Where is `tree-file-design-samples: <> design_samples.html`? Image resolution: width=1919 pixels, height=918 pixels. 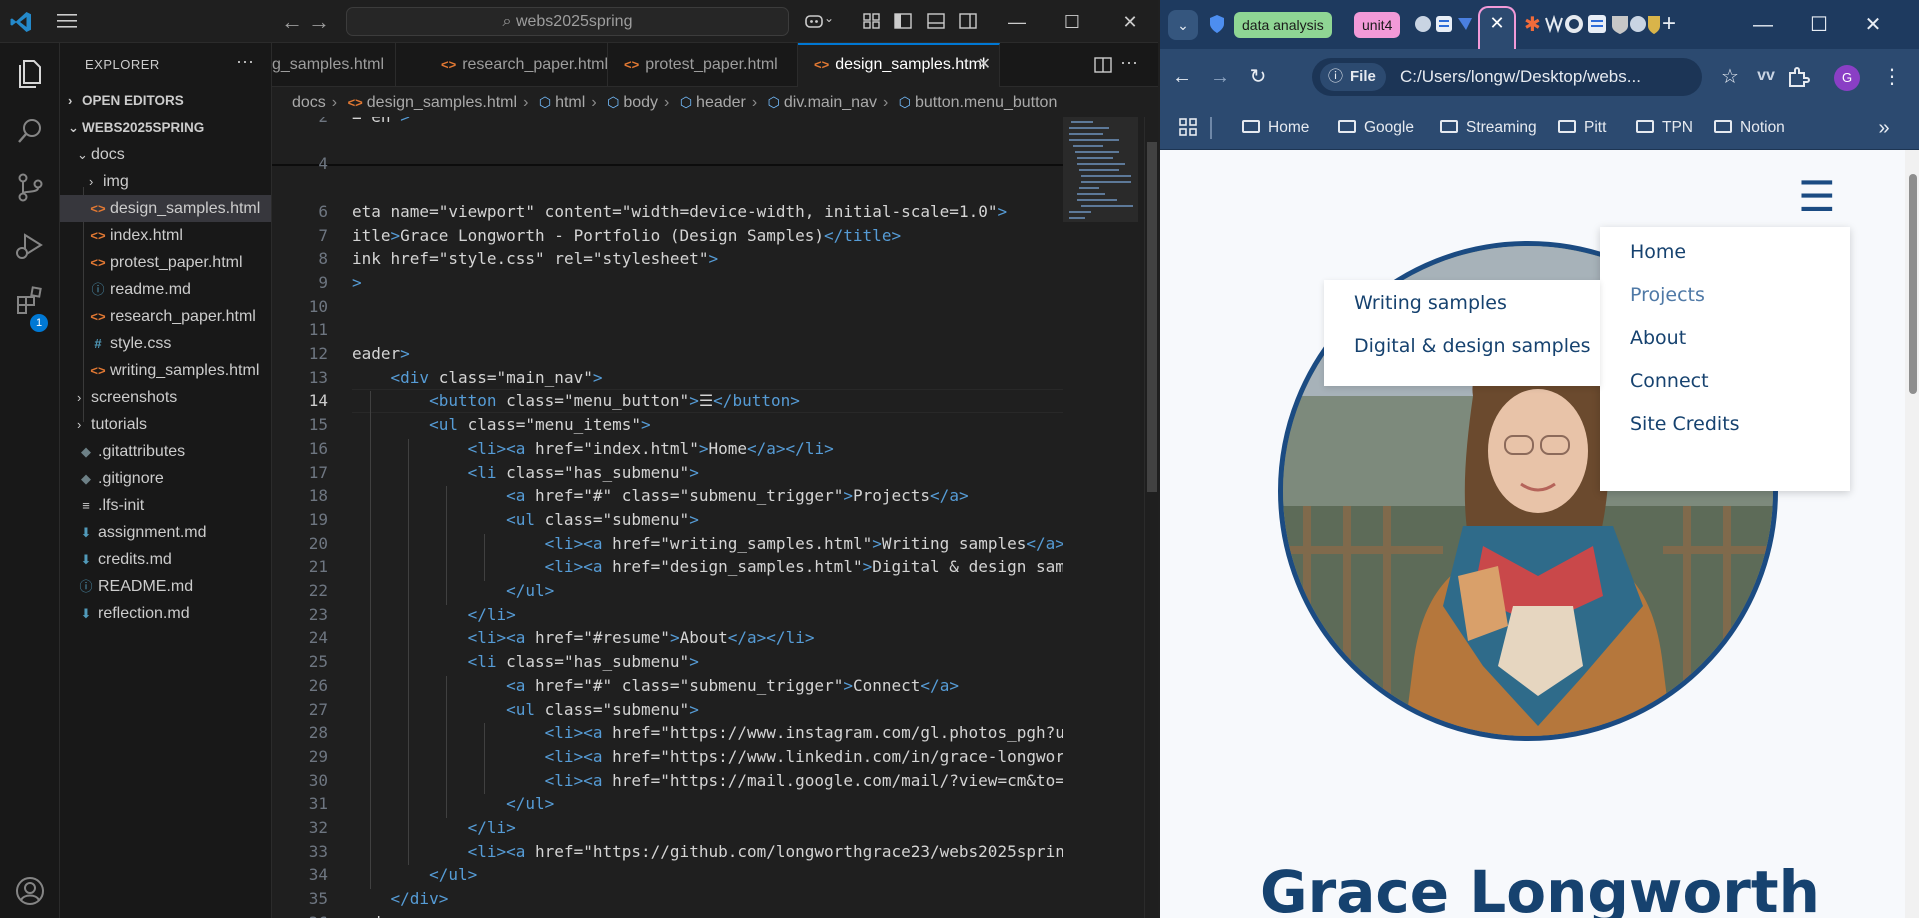 tree-file-design-samples: <> design_samples.html is located at coordinates (165, 208).